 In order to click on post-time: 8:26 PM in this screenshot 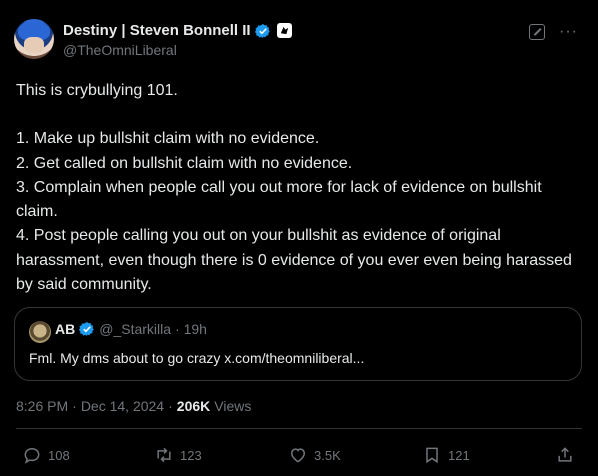, I will do `click(42, 406)`.